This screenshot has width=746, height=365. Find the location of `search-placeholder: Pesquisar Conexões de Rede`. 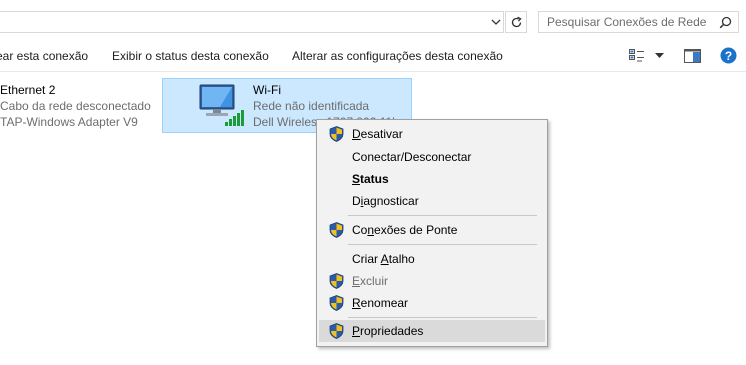

search-placeholder: Pesquisar Conexões de Rede is located at coordinates (627, 22).